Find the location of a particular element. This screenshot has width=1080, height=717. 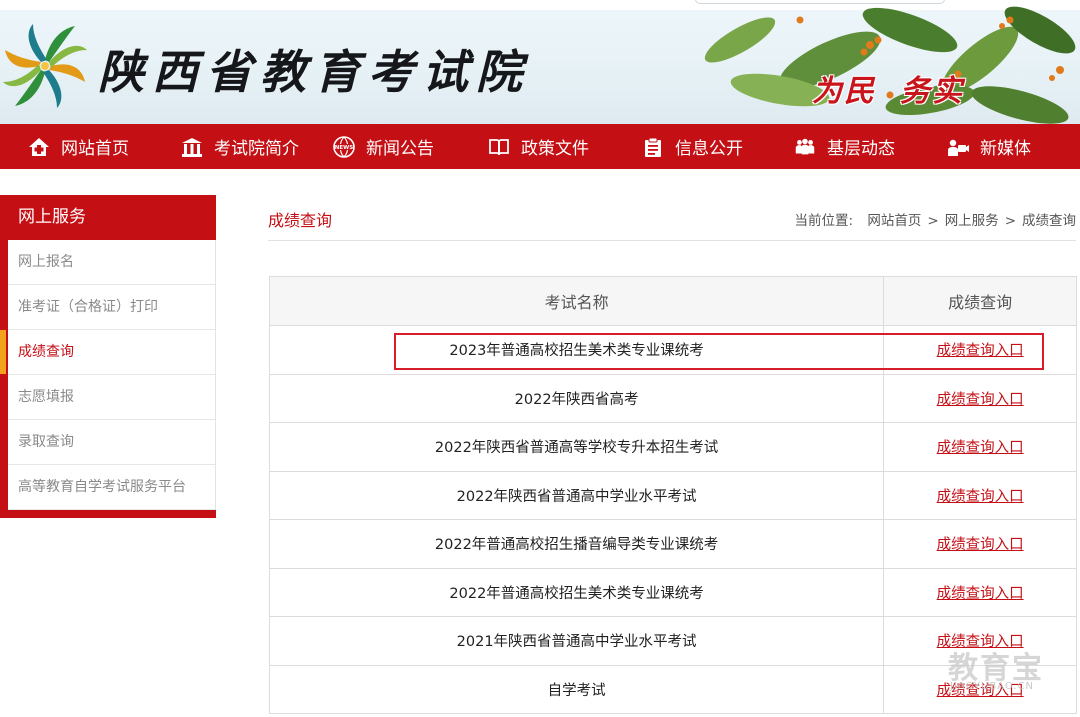

table-header-row: 考试名称 成绩查询 is located at coordinates (672, 301).